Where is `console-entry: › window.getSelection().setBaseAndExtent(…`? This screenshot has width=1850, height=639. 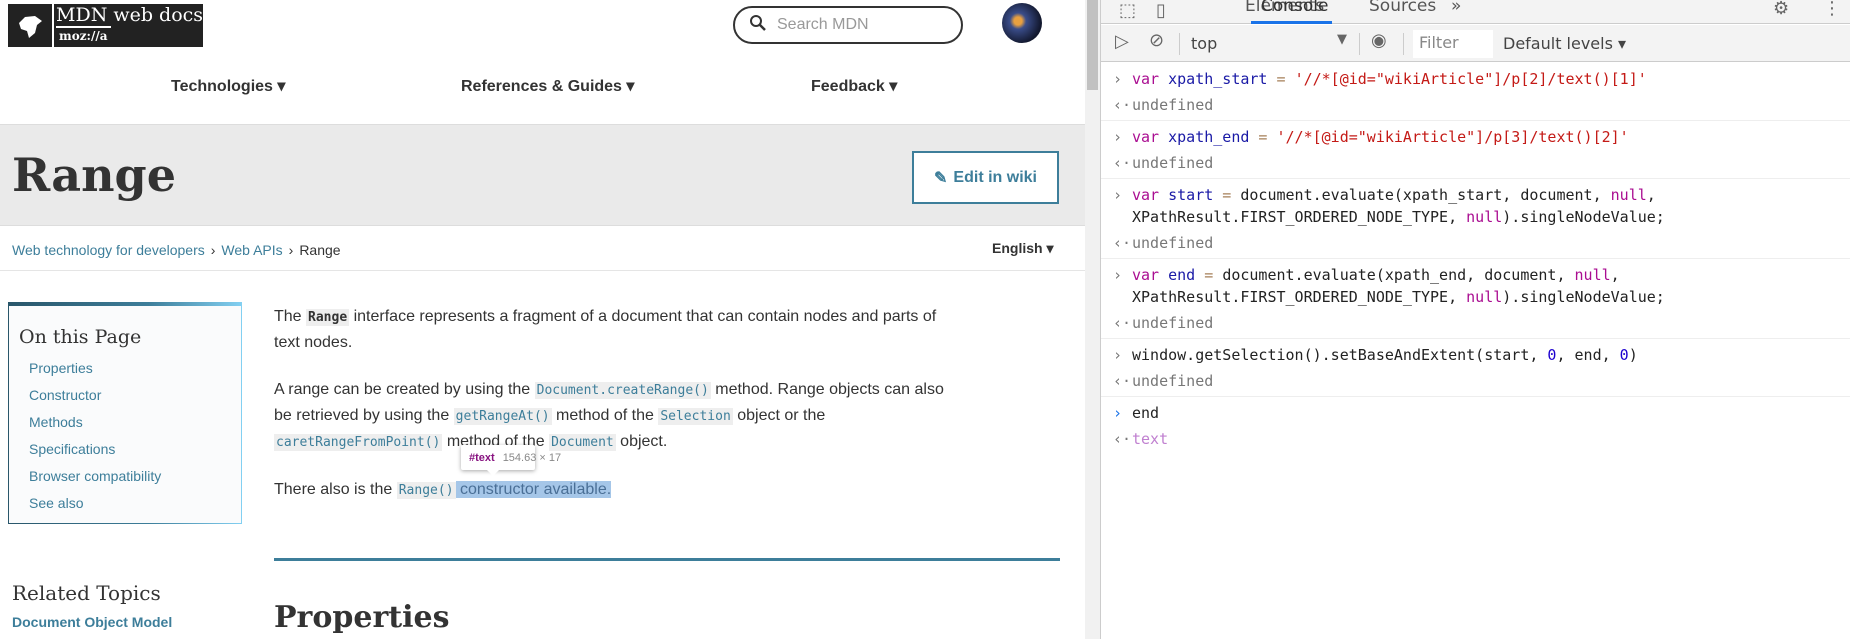
console-entry: › window.getSelection().setBaseAndExtent(… is located at coordinates (1475, 368).